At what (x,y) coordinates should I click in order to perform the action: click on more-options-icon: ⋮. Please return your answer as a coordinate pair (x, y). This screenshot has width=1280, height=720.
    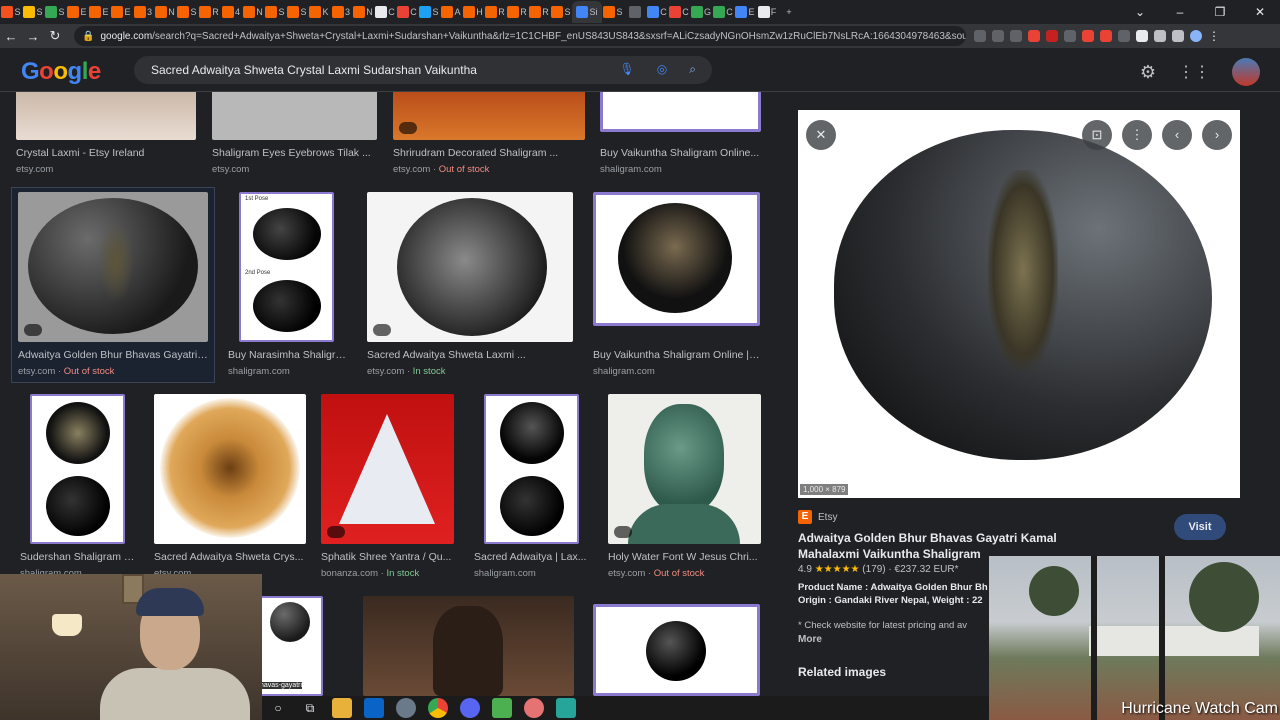
    Looking at the image, I should click on (1137, 135).